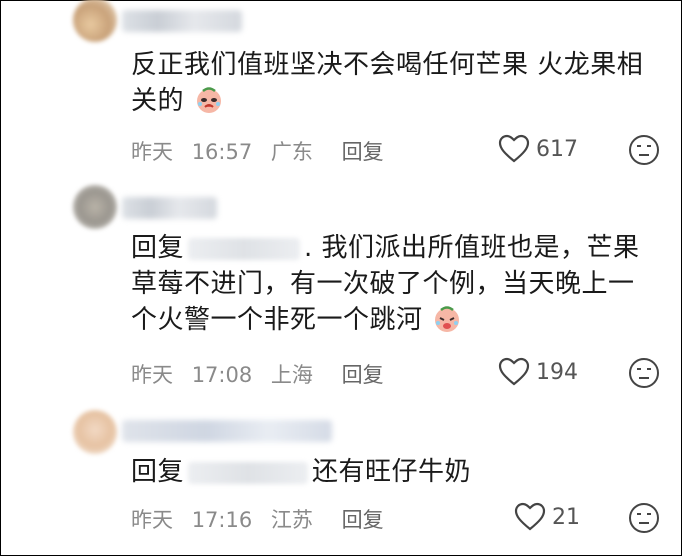 The image size is (684, 558). Describe the element at coordinates (263, 151) in the screenshot. I see `comment-meta: 昨天 16:57 广东 回复` at that location.